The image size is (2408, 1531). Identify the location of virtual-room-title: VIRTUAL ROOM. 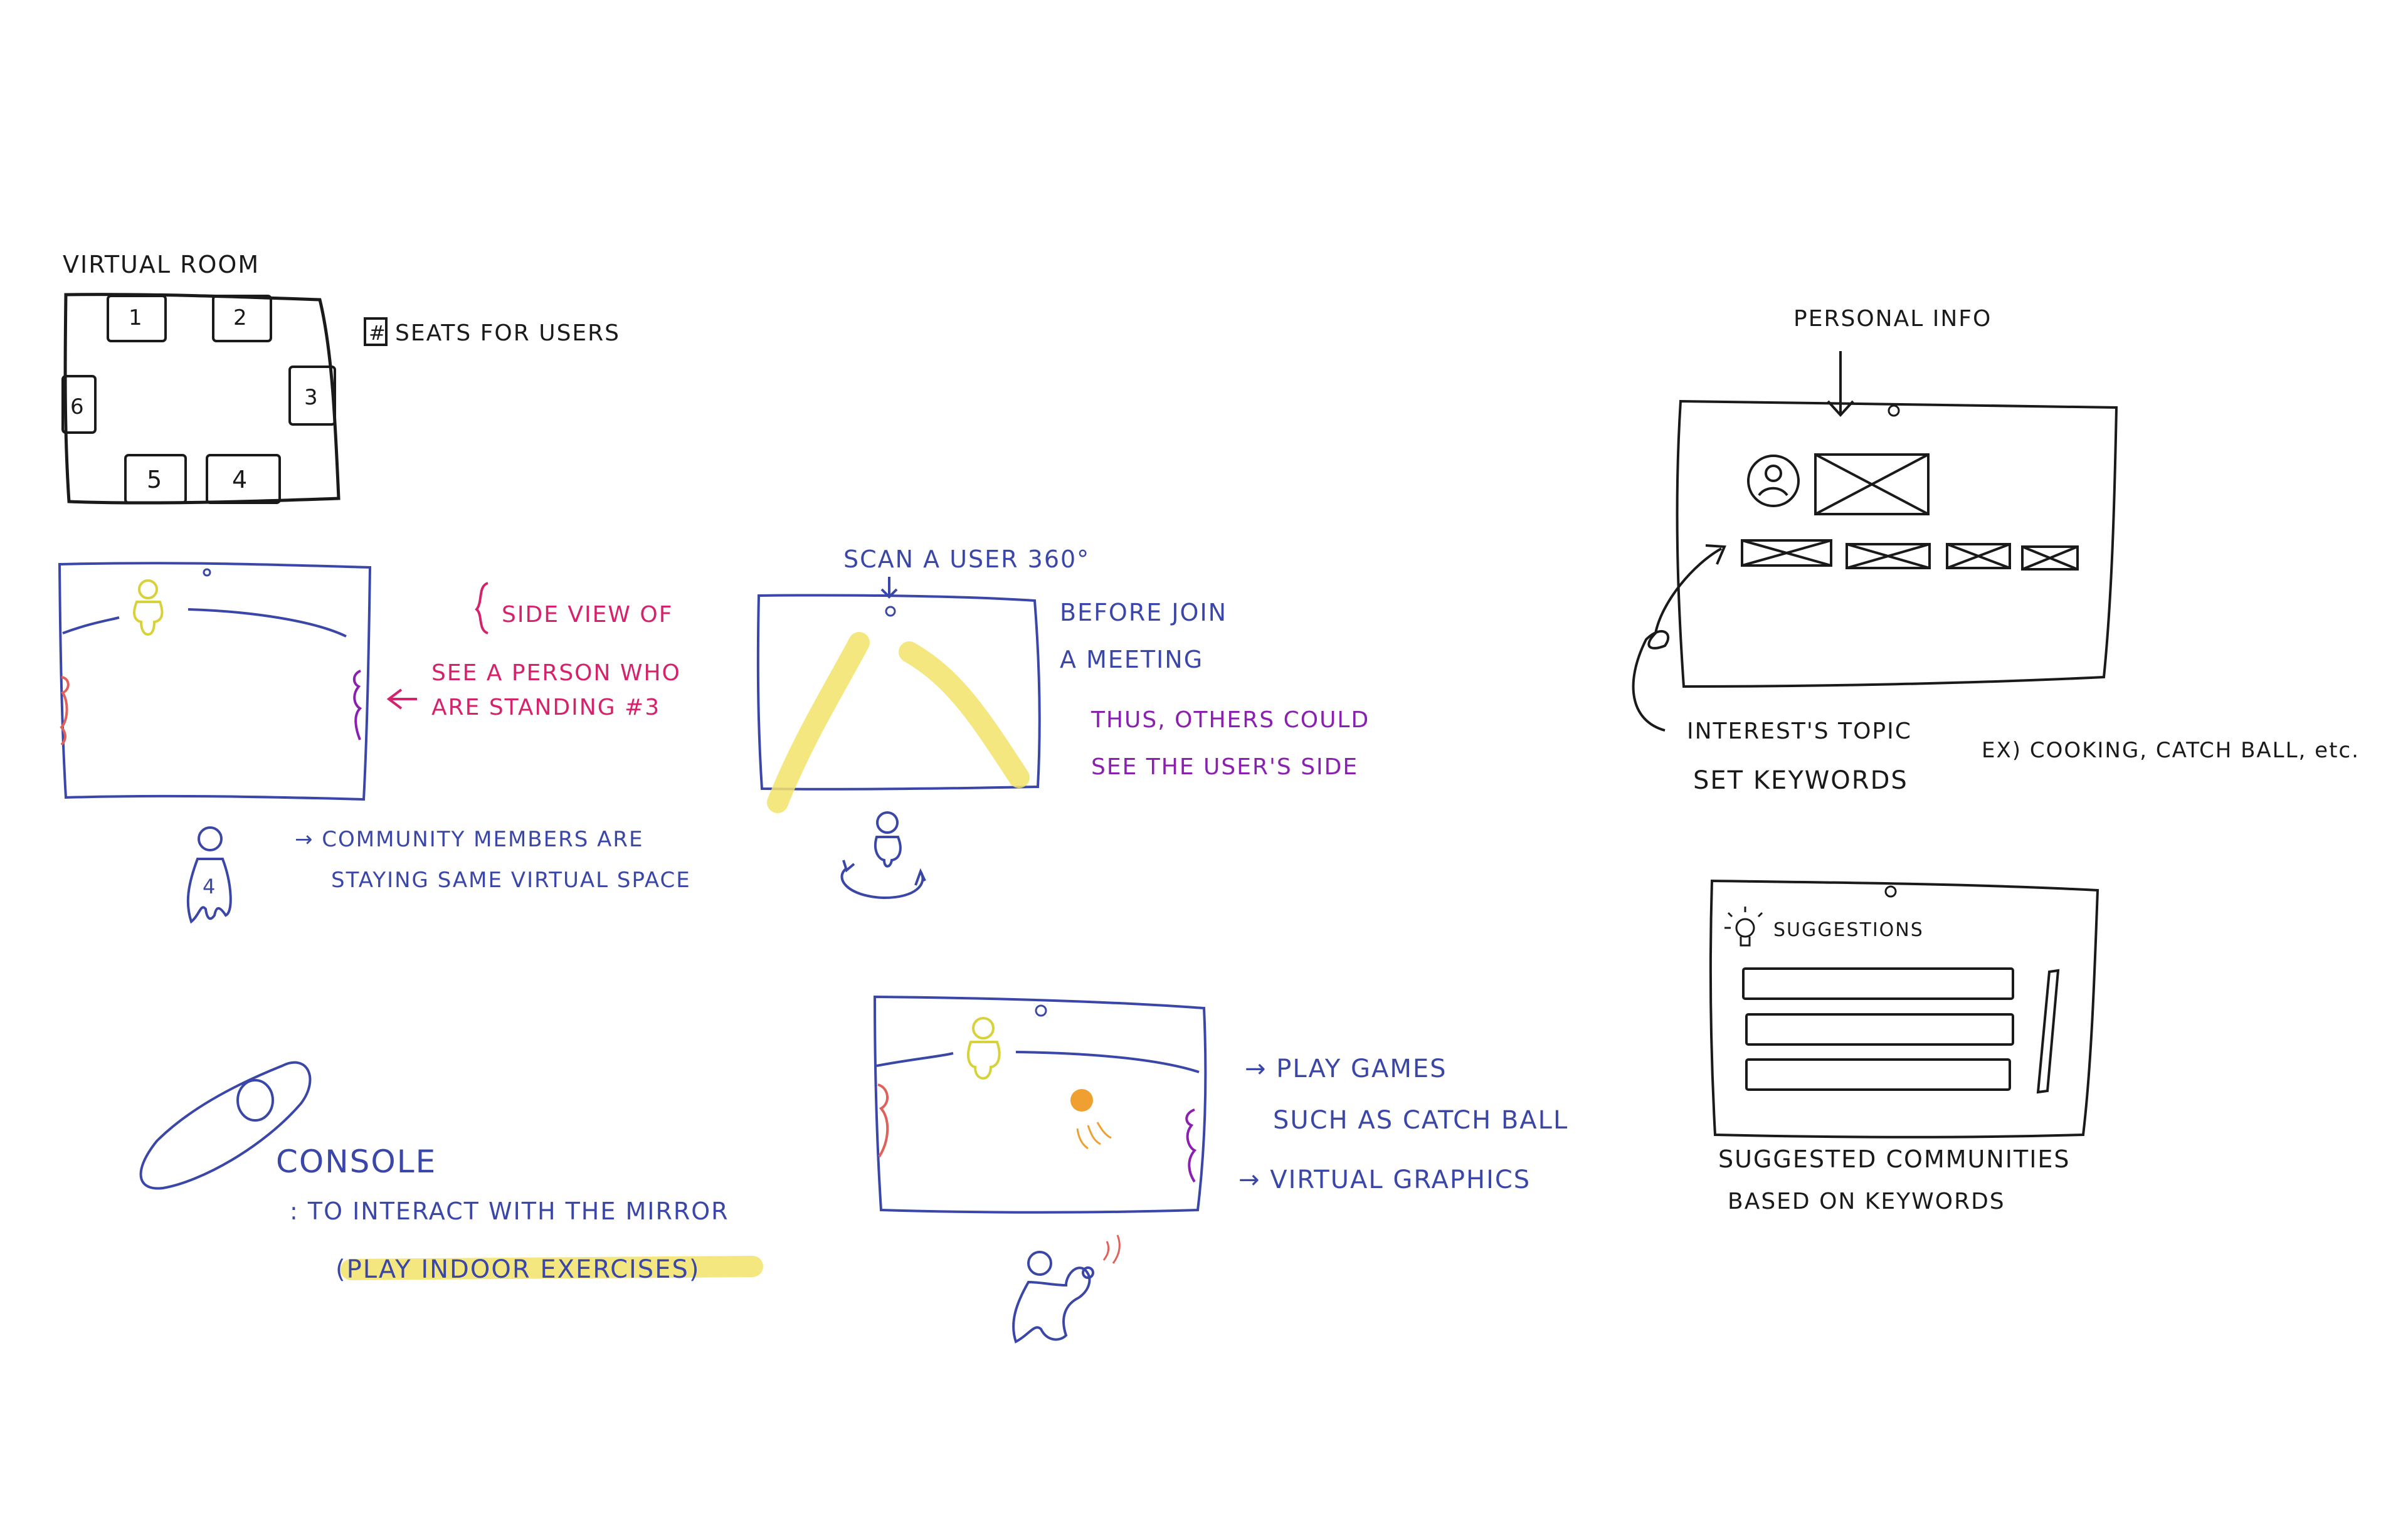
(161, 264).